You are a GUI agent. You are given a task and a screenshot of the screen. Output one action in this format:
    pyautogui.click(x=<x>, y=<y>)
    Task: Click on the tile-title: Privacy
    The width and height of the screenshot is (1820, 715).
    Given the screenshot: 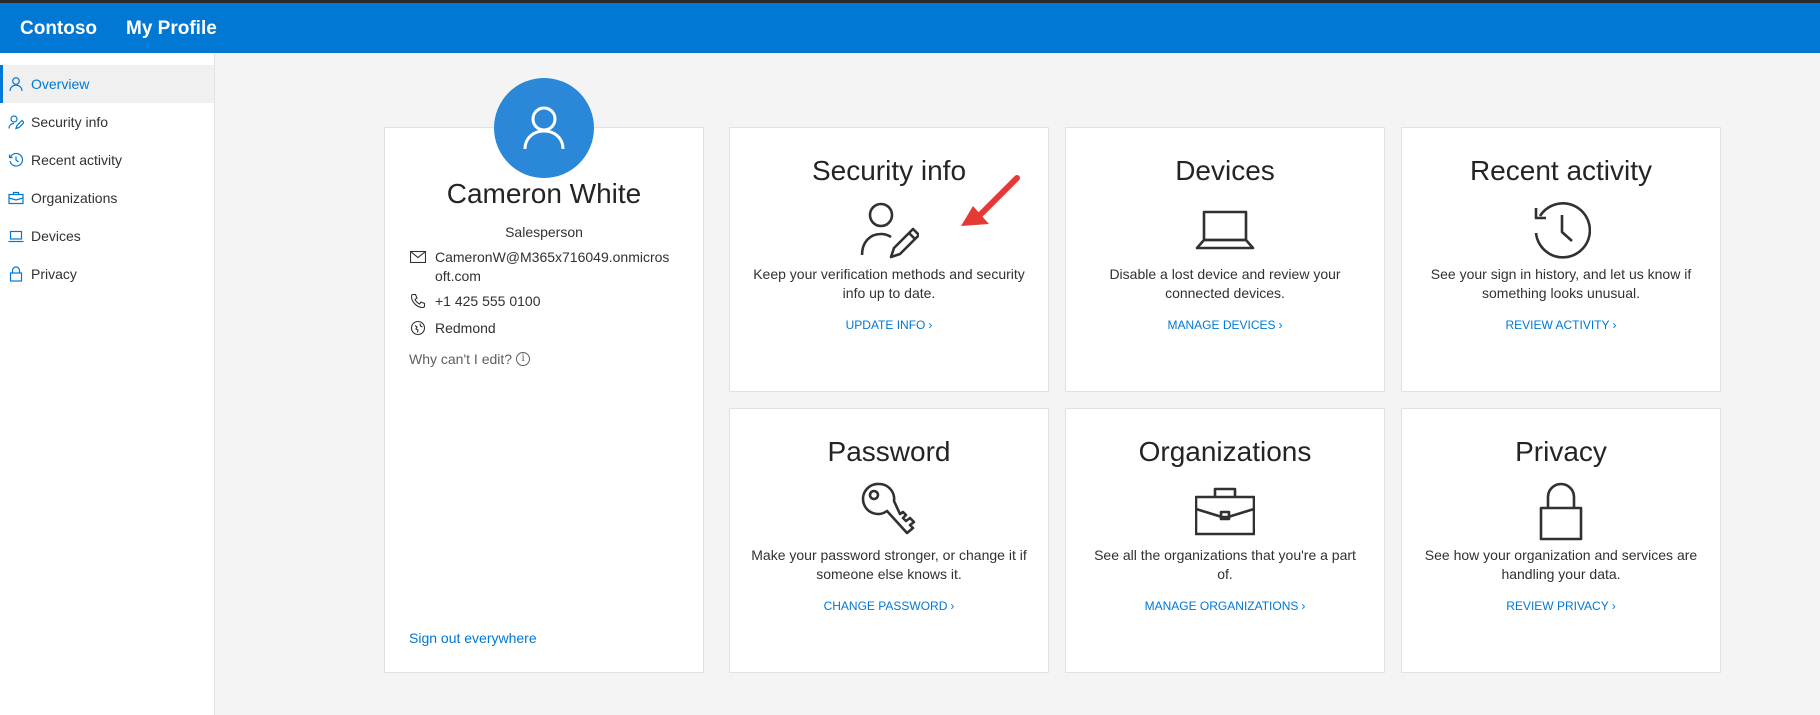 What is the action you would take?
    pyautogui.click(x=1561, y=451)
    